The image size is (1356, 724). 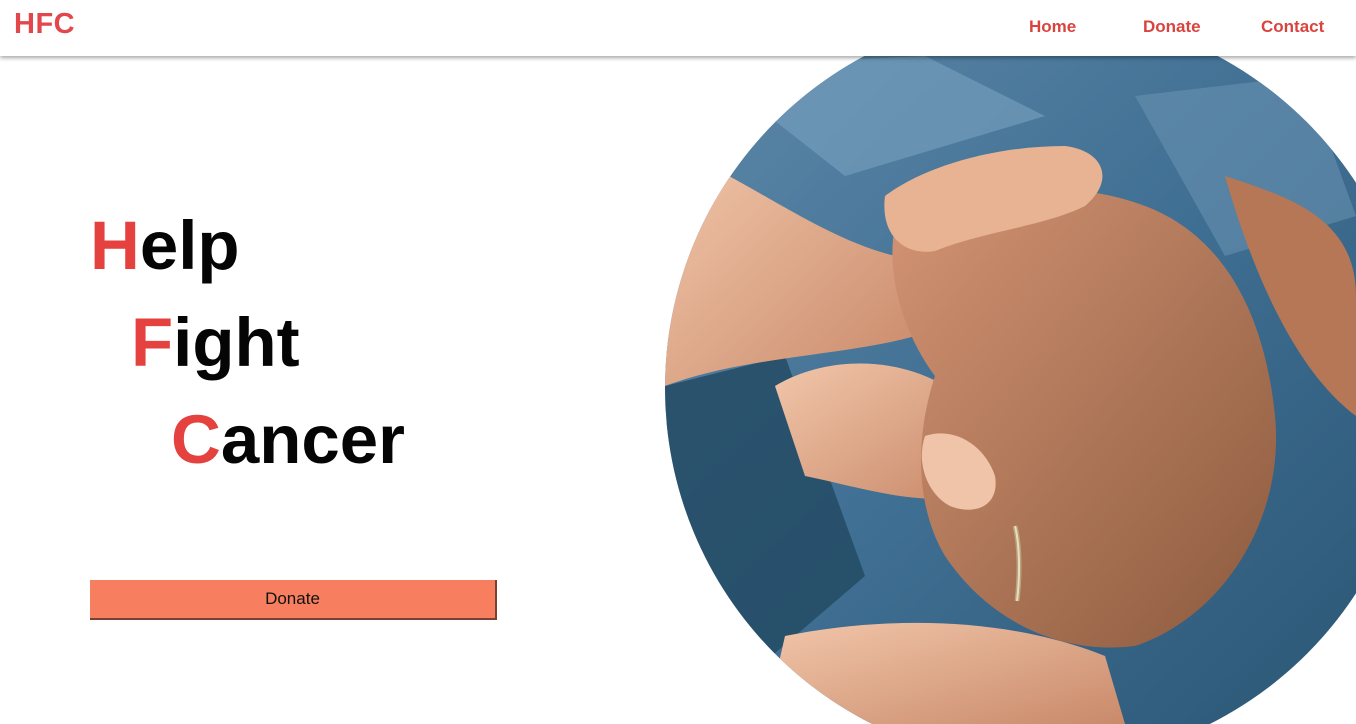 What do you see at coordinates (189, 245) in the screenshot?
I see `headline-rest: elp` at bounding box center [189, 245].